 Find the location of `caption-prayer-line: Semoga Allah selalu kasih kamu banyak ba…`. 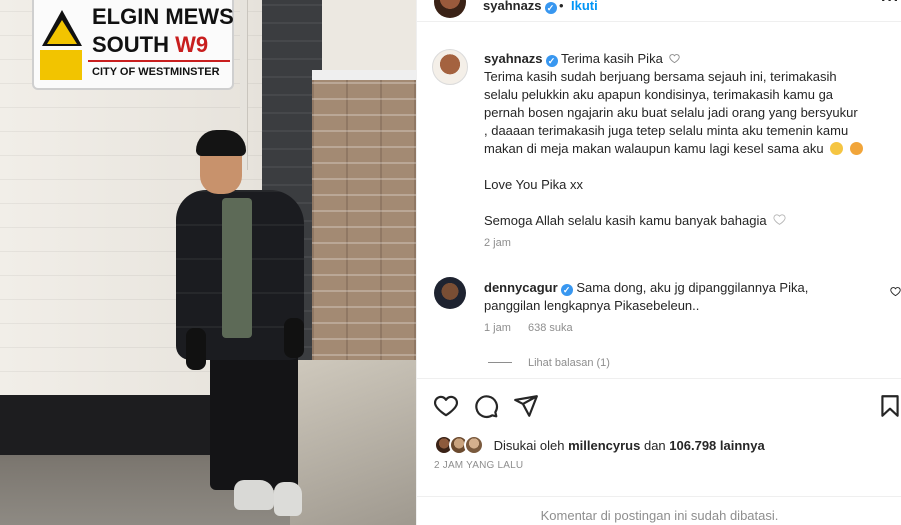

caption-prayer-line: Semoga Allah selalu kasih kamu banyak ba… is located at coordinates (625, 220).